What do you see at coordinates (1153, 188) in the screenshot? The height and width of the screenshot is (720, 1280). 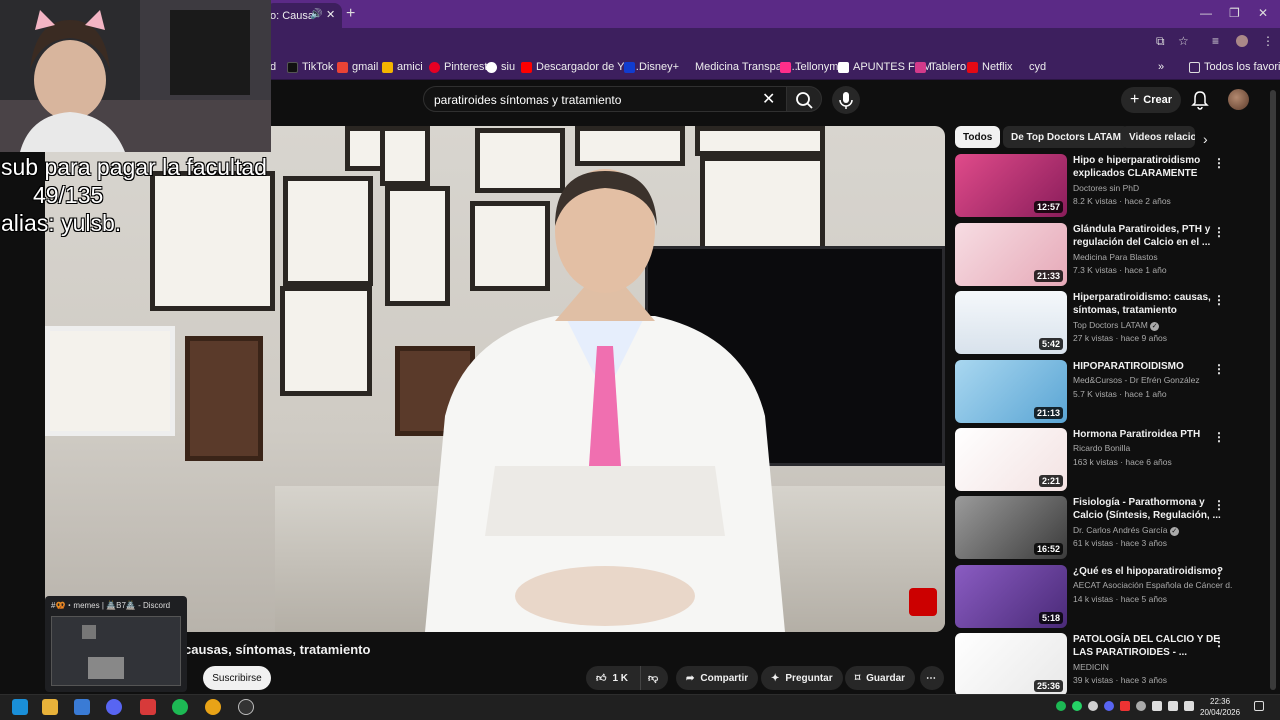 I see `channel-name: Doctores sin PhD` at bounding box center [1153, 188].